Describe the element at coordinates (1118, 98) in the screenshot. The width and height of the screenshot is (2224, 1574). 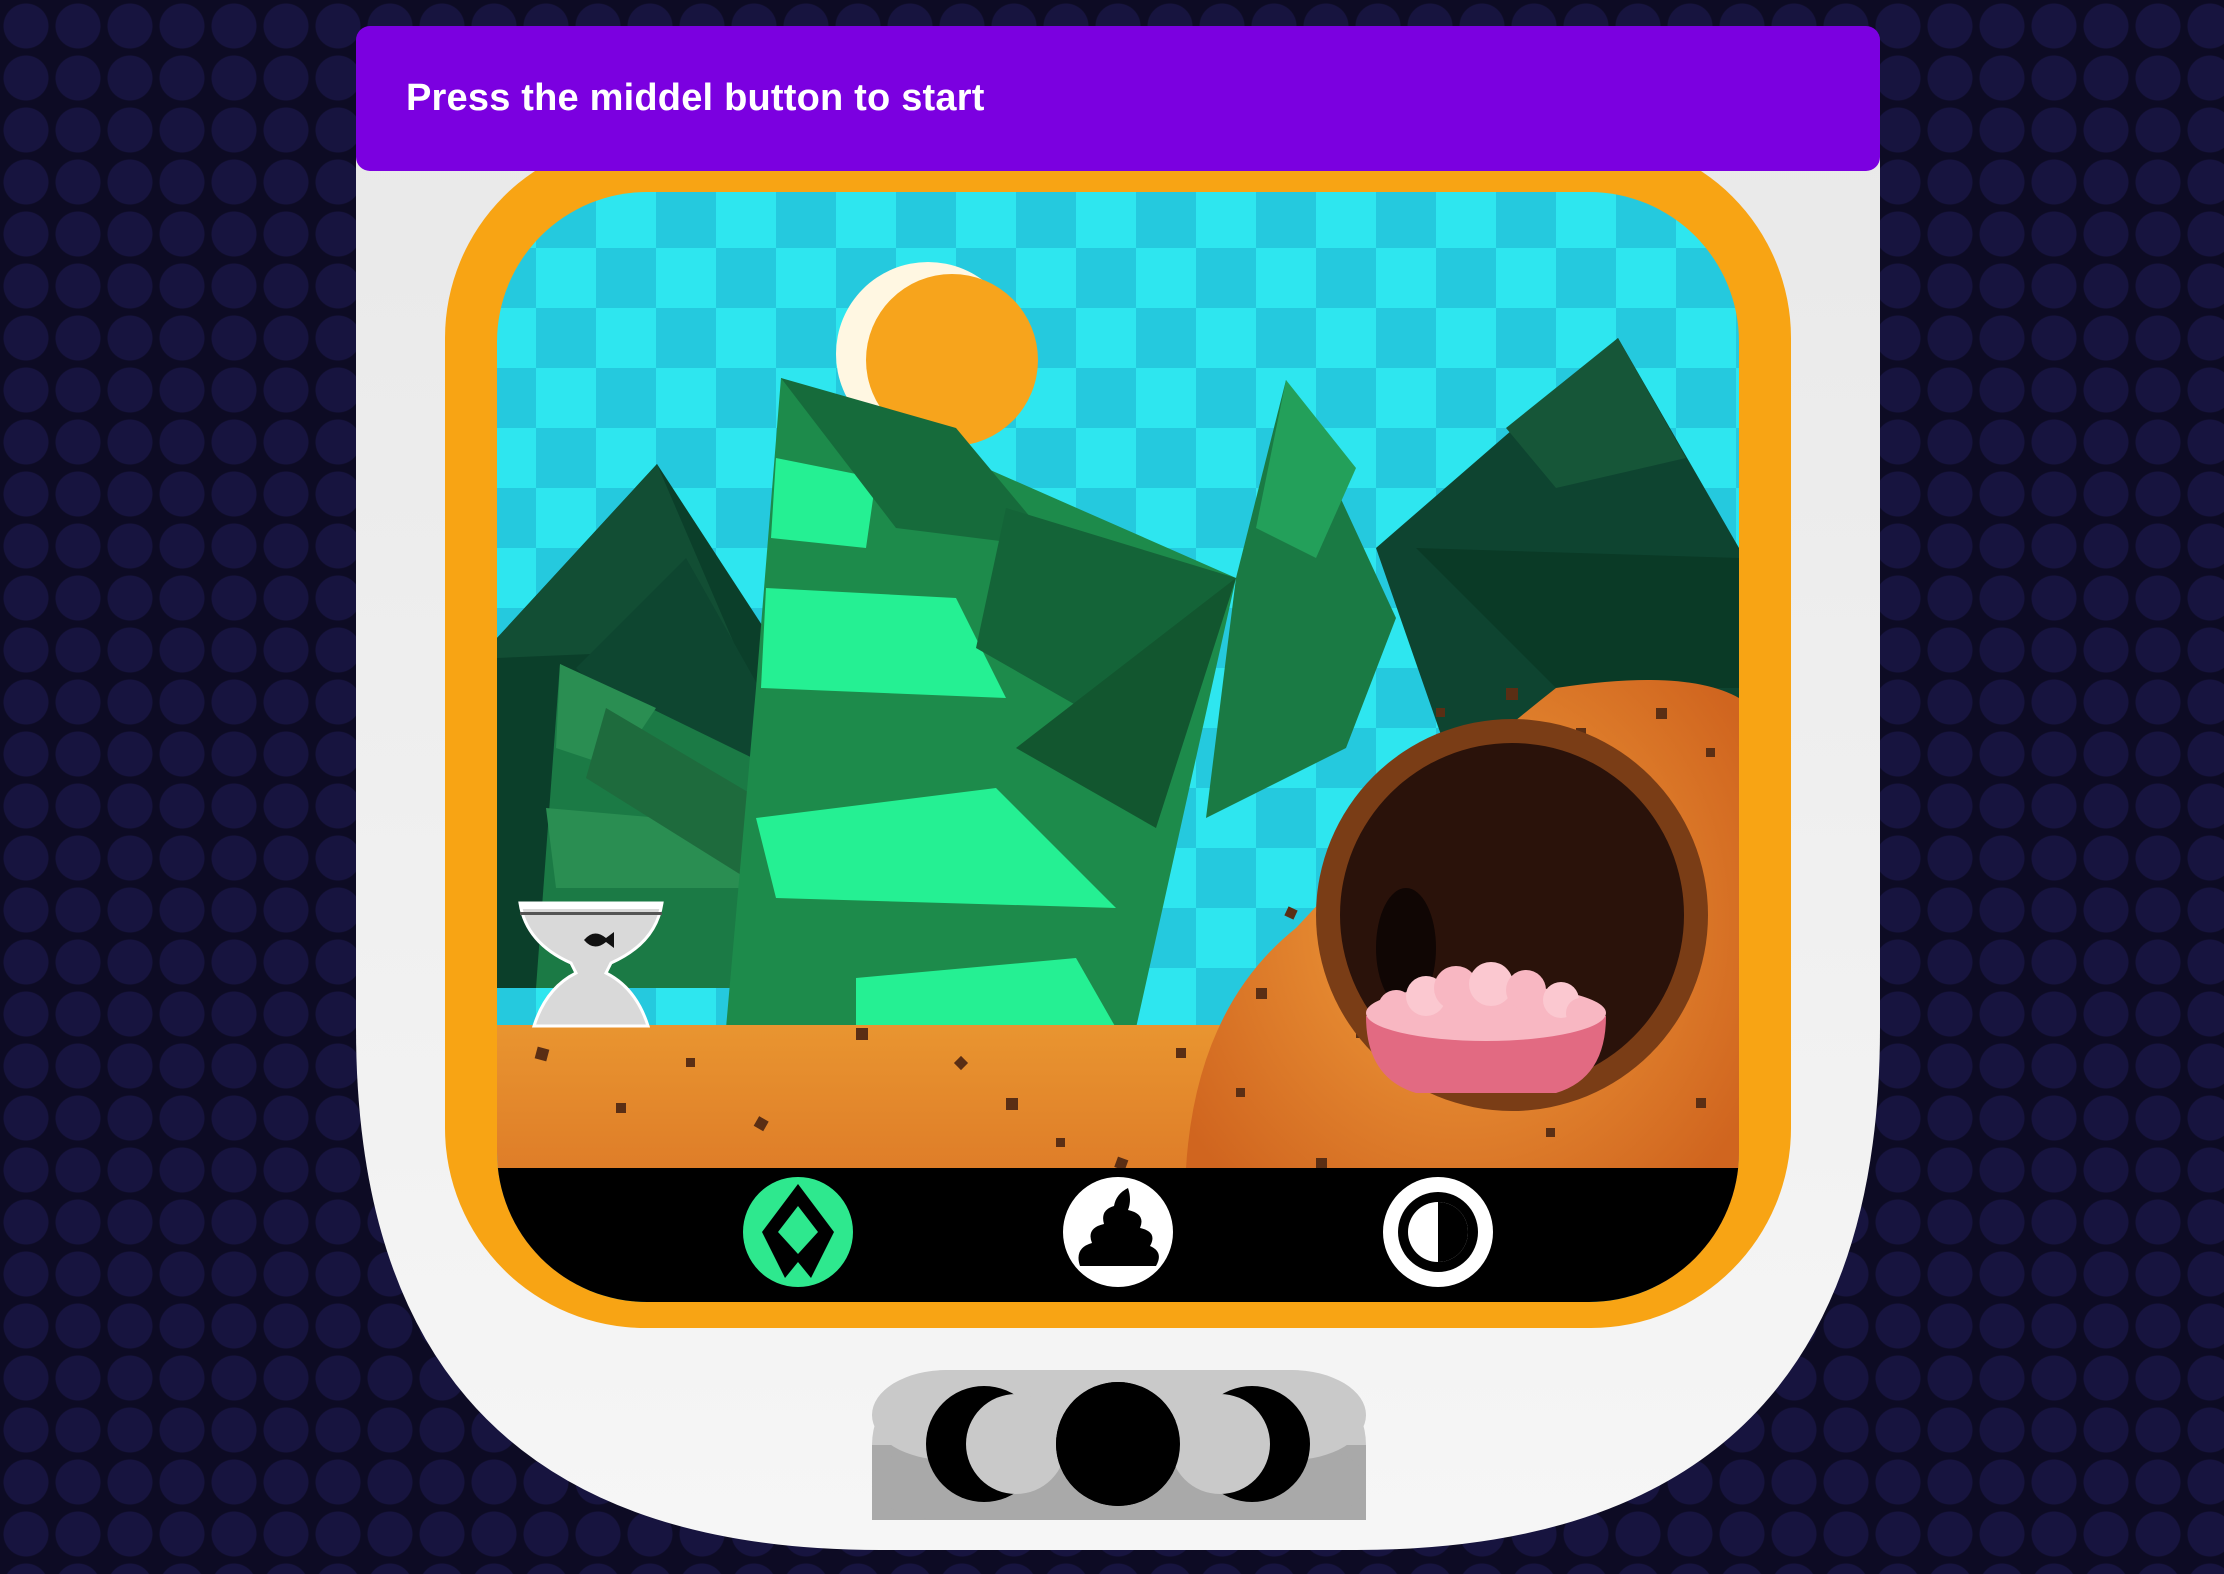
I see `instruction-banner: Press the middel button to start` at that location.